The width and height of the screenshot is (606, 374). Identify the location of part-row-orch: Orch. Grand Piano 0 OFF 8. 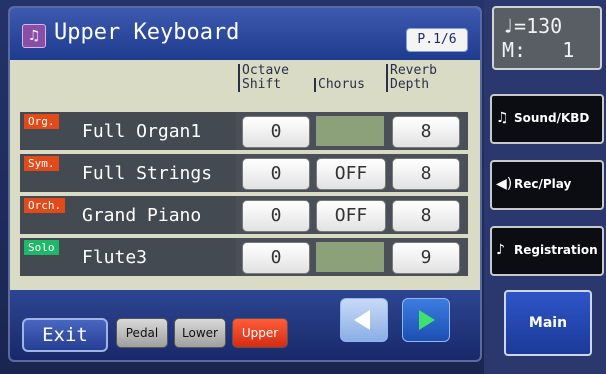
(244, 215).